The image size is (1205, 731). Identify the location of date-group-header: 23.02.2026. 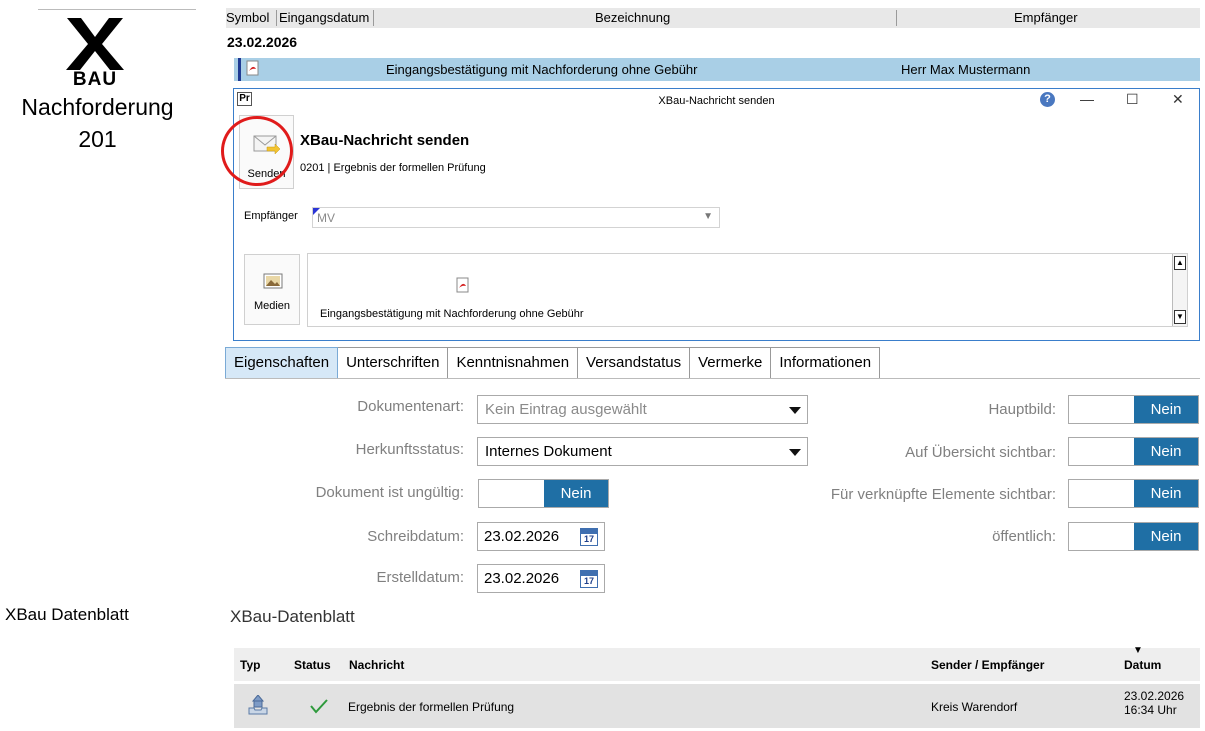
(262, 42).